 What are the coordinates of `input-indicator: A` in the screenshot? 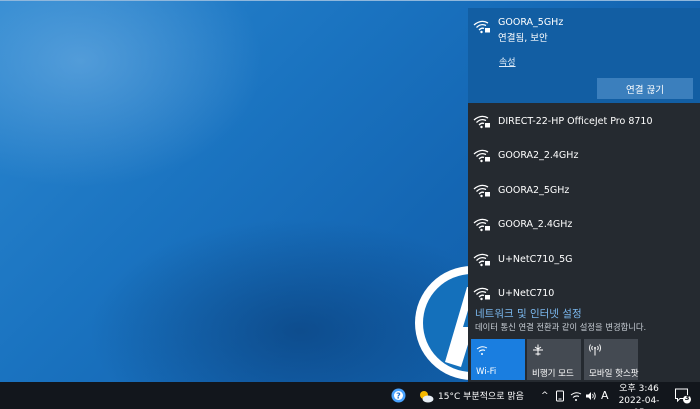 It's located at (605, 395).